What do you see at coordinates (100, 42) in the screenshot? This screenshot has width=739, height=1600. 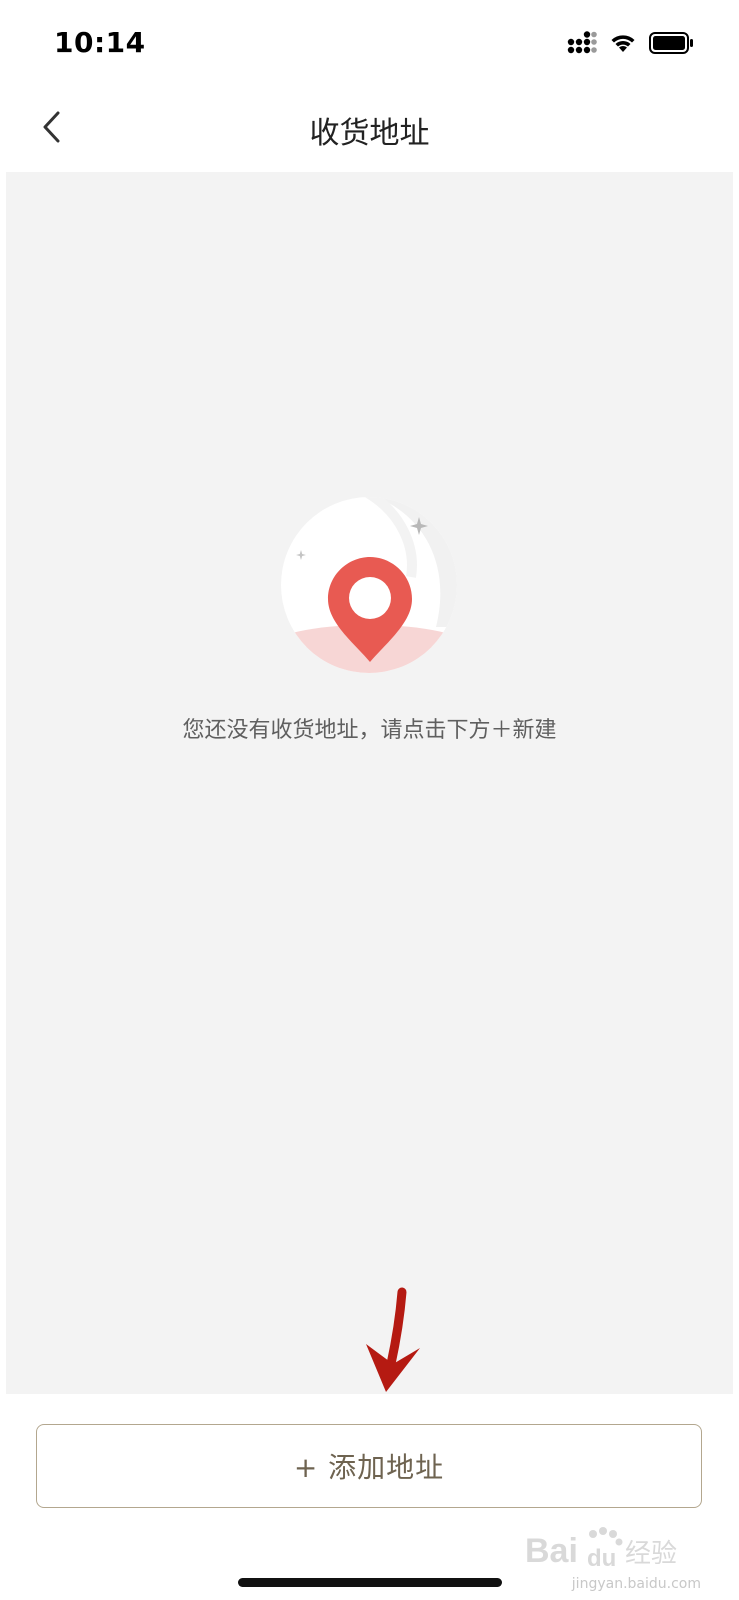 I see `status-time: 10:14` at bounding box center [100, 42].